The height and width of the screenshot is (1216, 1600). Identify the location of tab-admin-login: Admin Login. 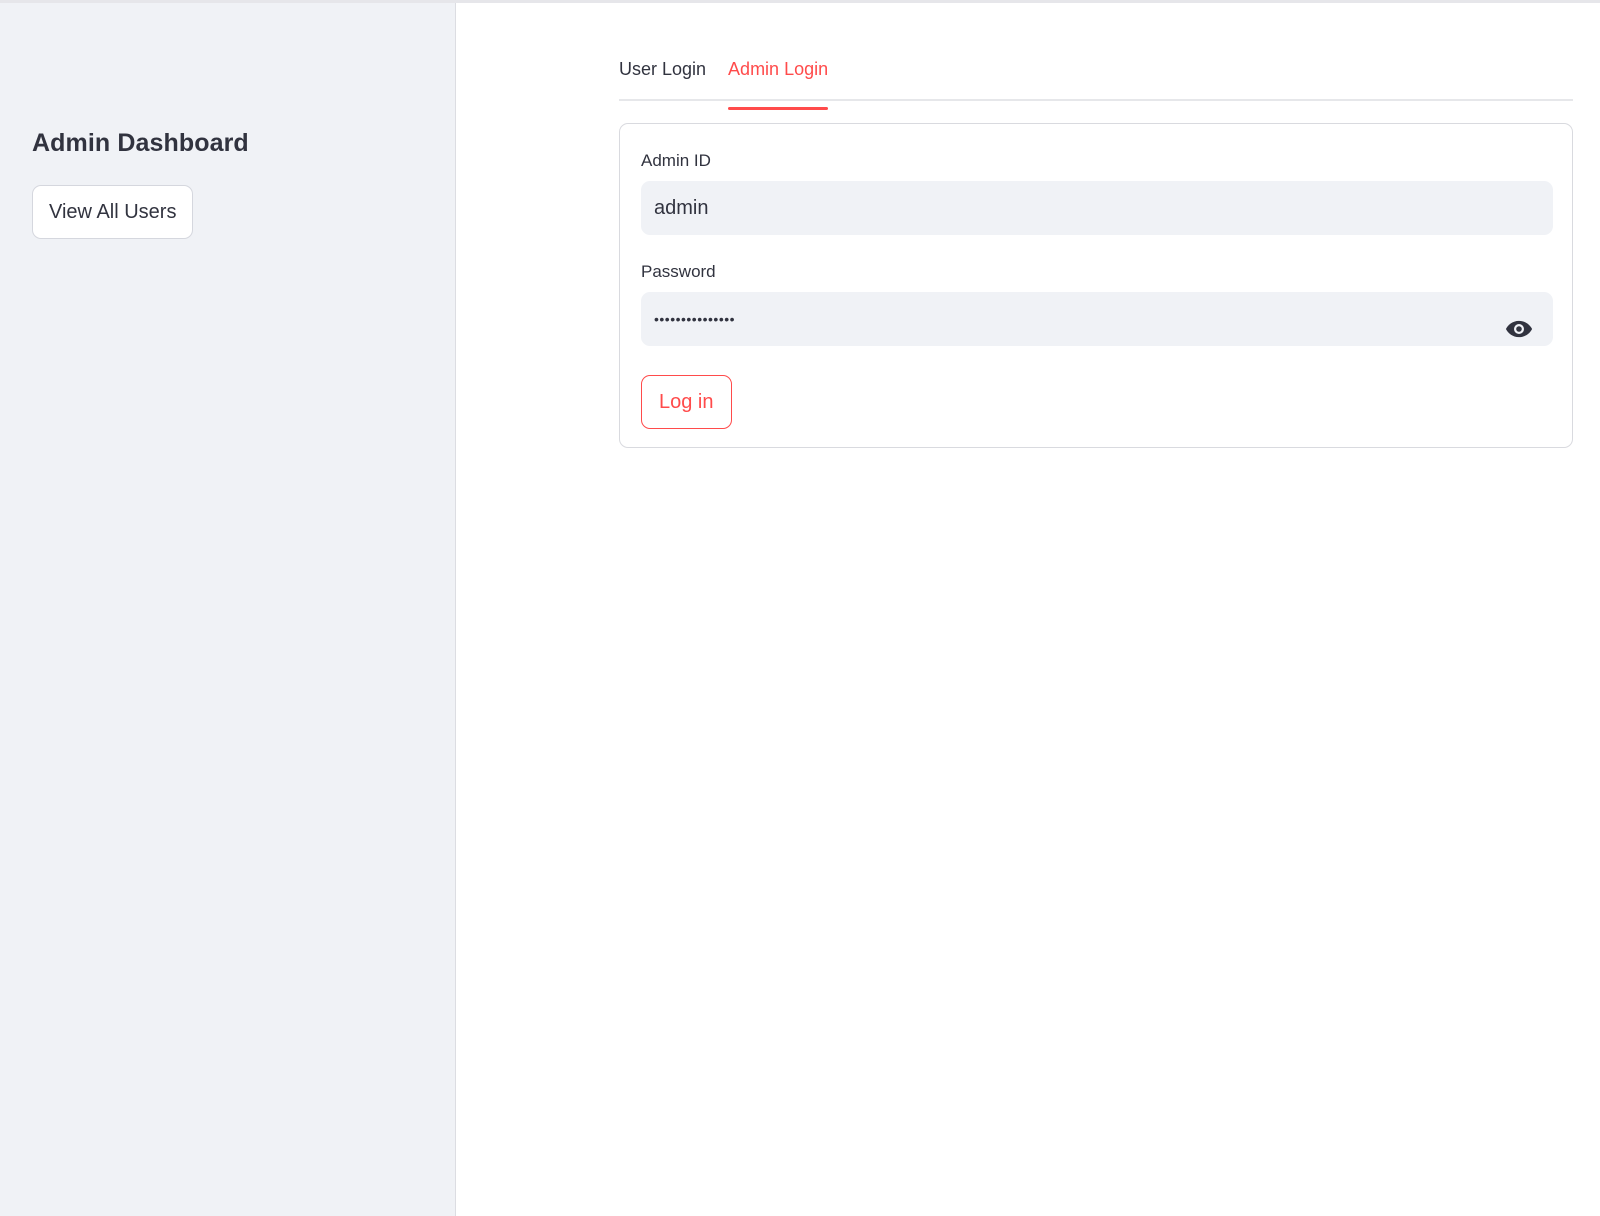
(778, 84).